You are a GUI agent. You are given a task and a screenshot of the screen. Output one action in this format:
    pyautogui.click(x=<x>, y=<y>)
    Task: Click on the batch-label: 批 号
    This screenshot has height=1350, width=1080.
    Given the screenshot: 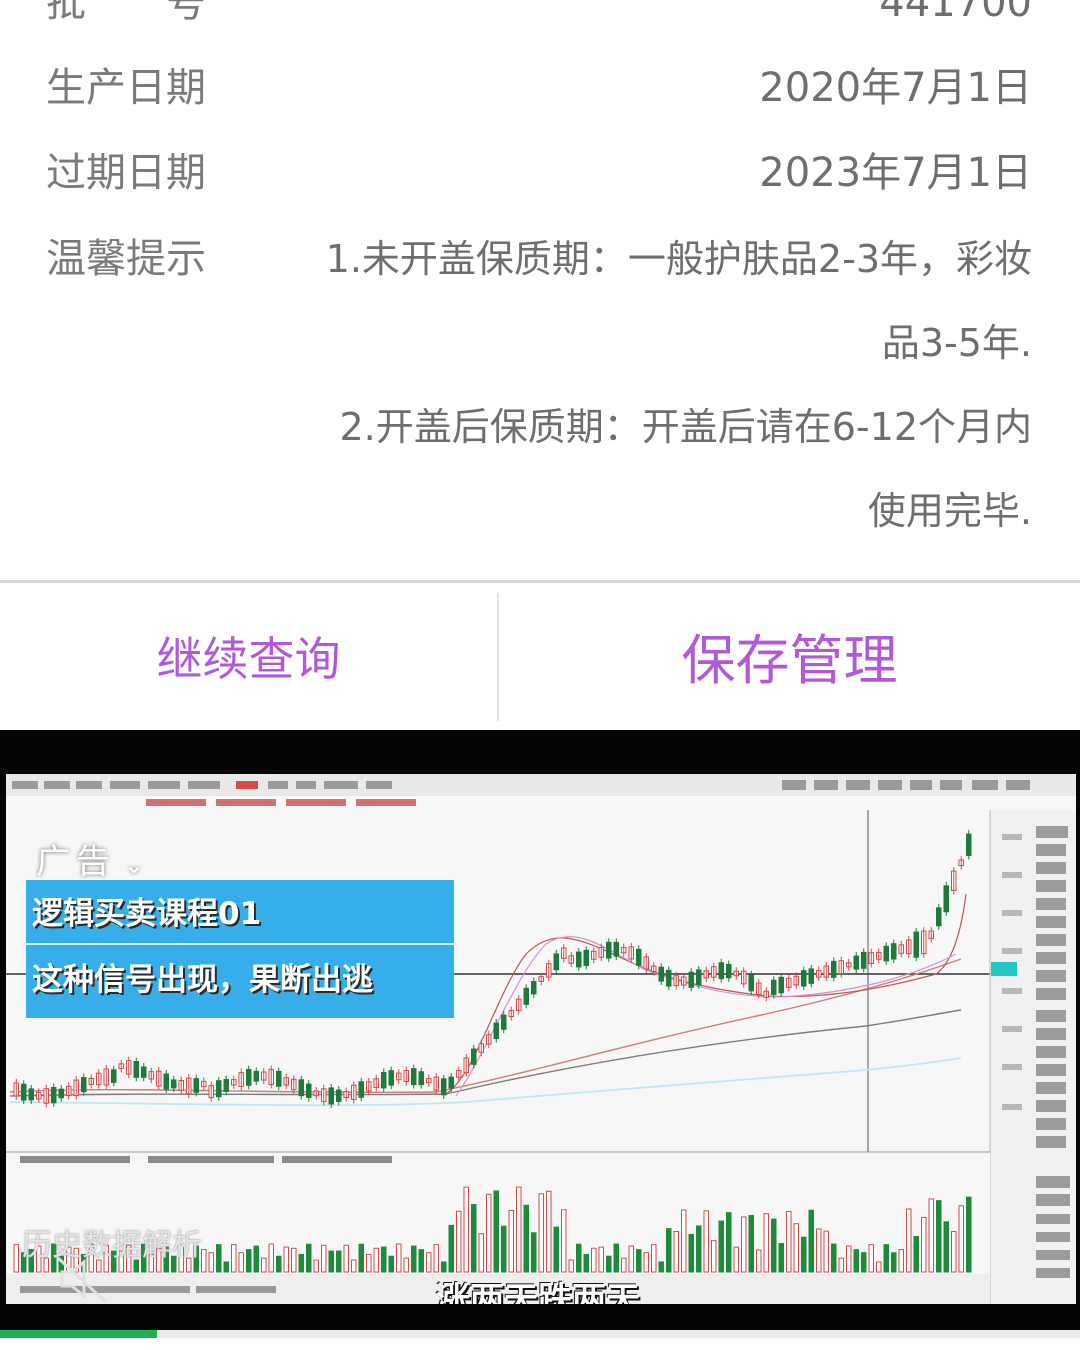 What is the action you would take?
    pyautogui.click(x=126, y=13)
    